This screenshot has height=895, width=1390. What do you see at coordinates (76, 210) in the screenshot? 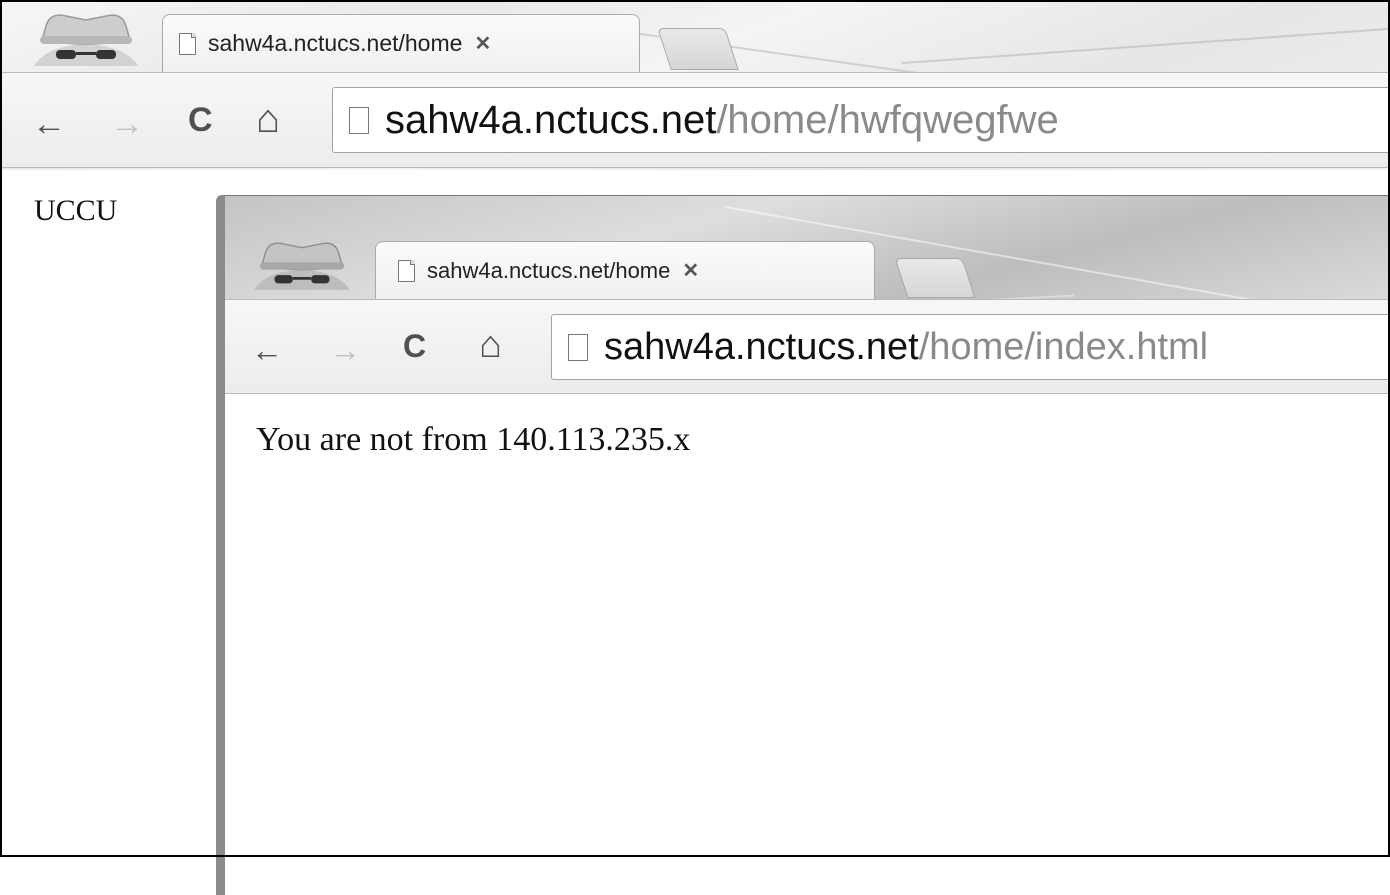
I see `outer-page-text: UCCU` at bounding box center [76, 210].